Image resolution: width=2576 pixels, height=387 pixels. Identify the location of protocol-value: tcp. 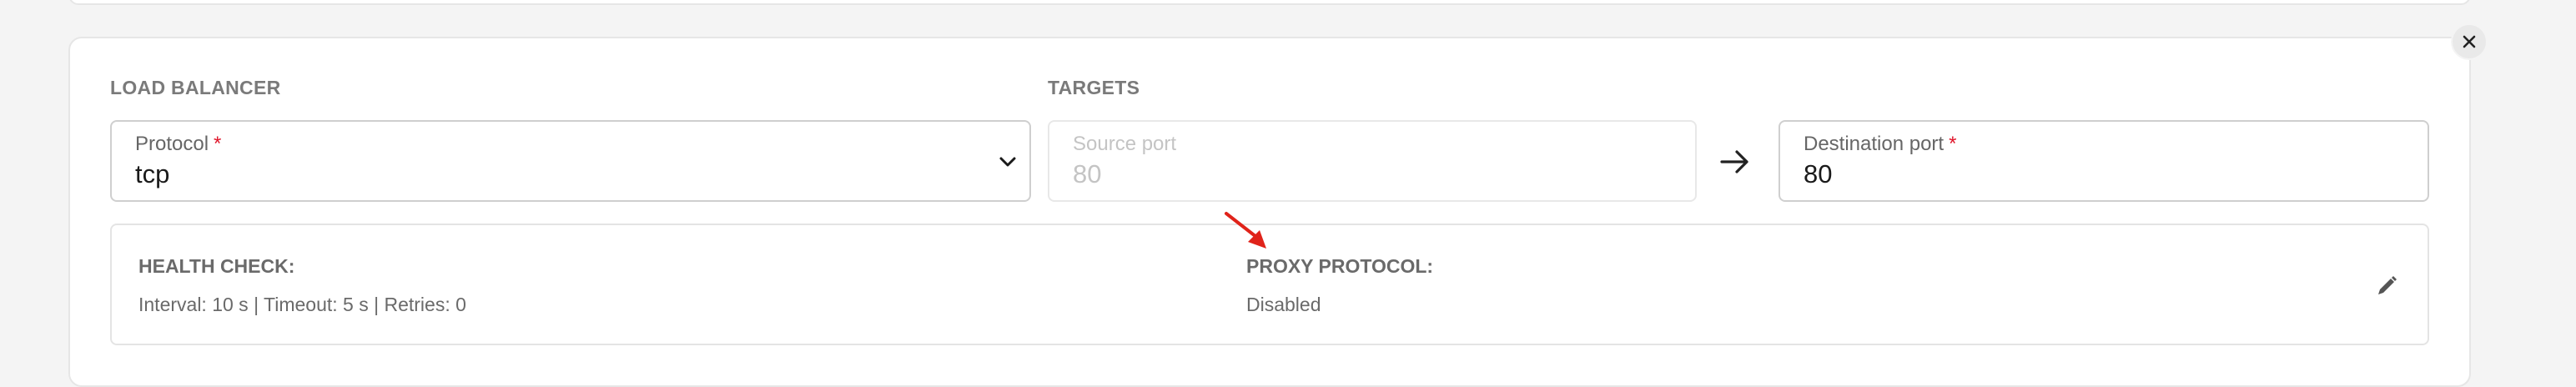
(152, 174).